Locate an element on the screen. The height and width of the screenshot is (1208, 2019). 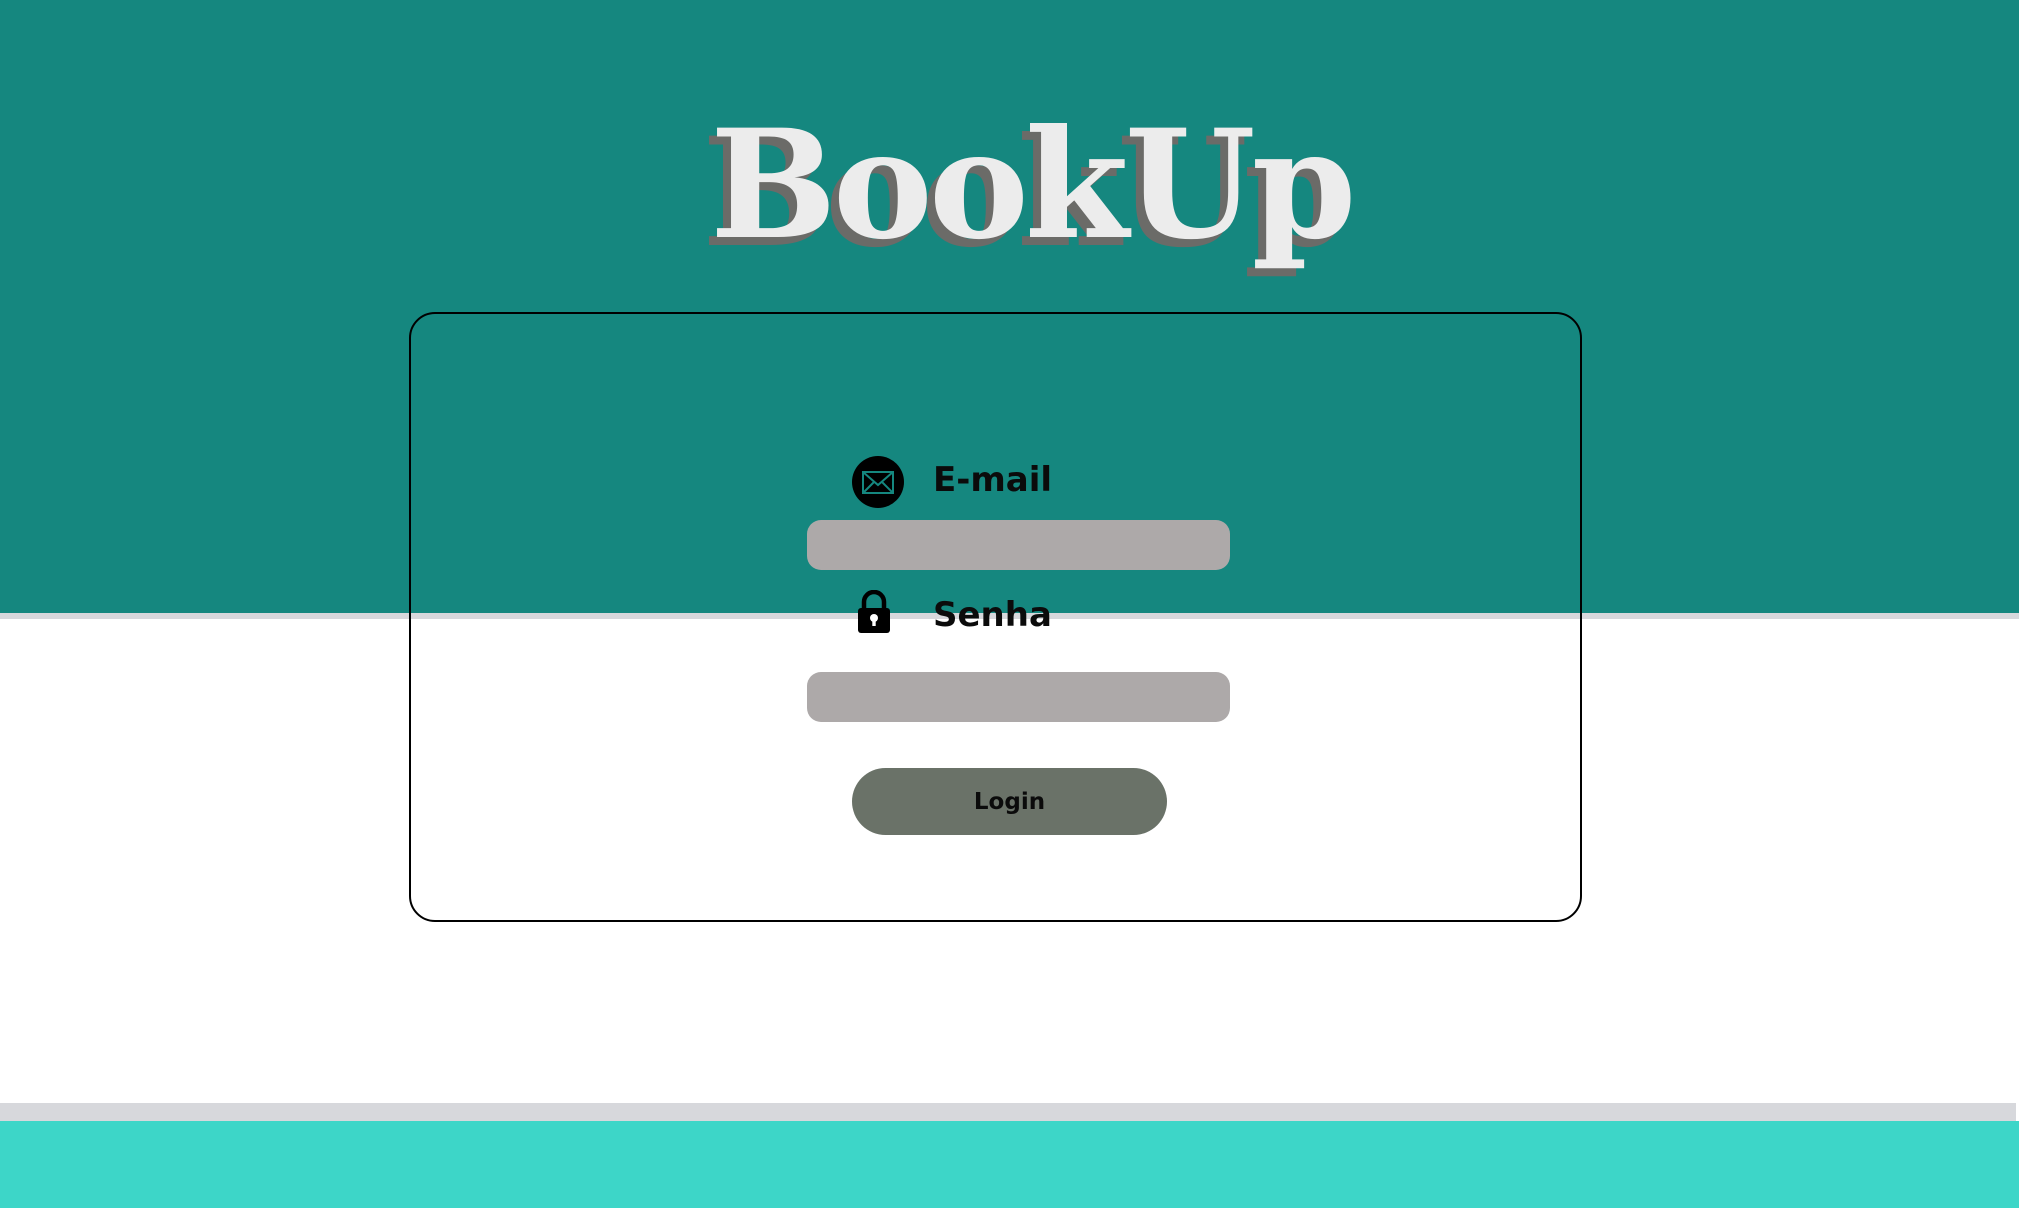
bookup-logo: BookUp BookUp is located at coordinates (1029, 188).